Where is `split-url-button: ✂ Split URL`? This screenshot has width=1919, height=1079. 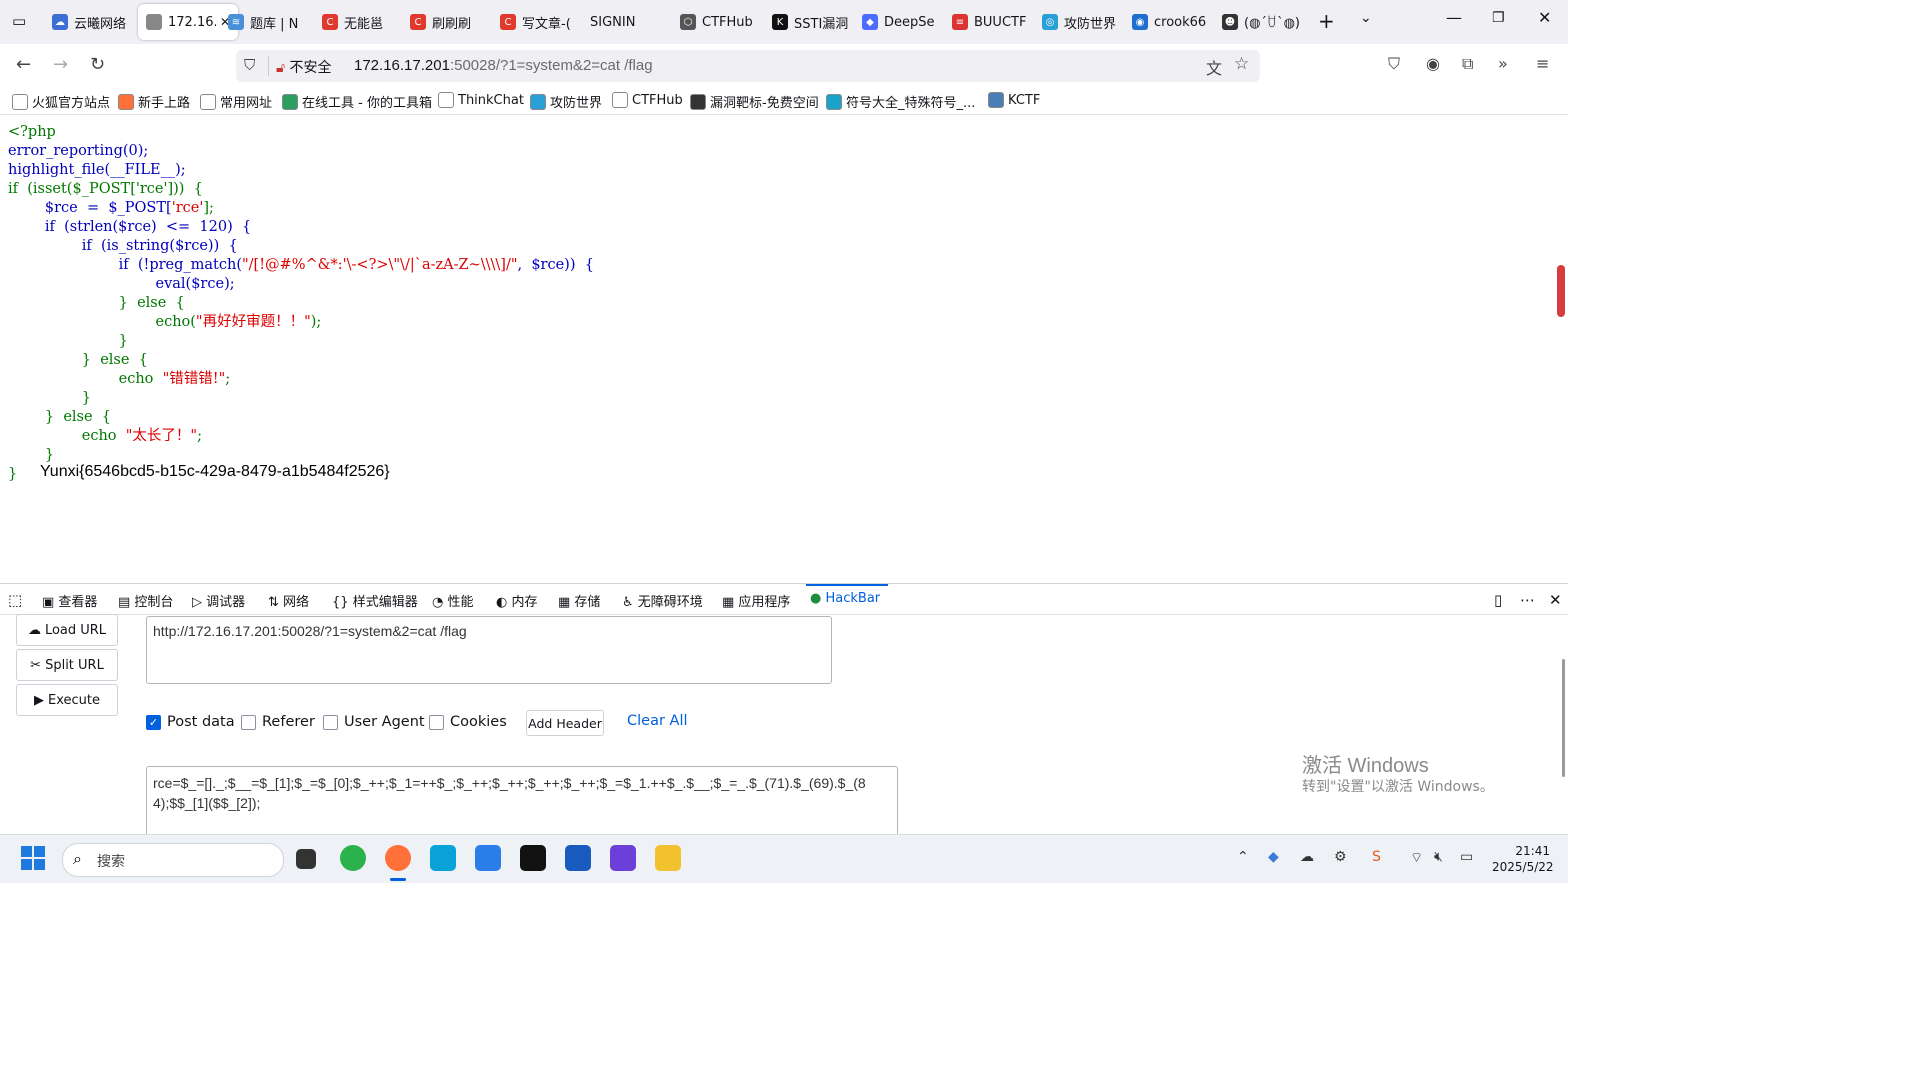
split-url-button: ✂ Split URL is located at coordinates (67, 665).